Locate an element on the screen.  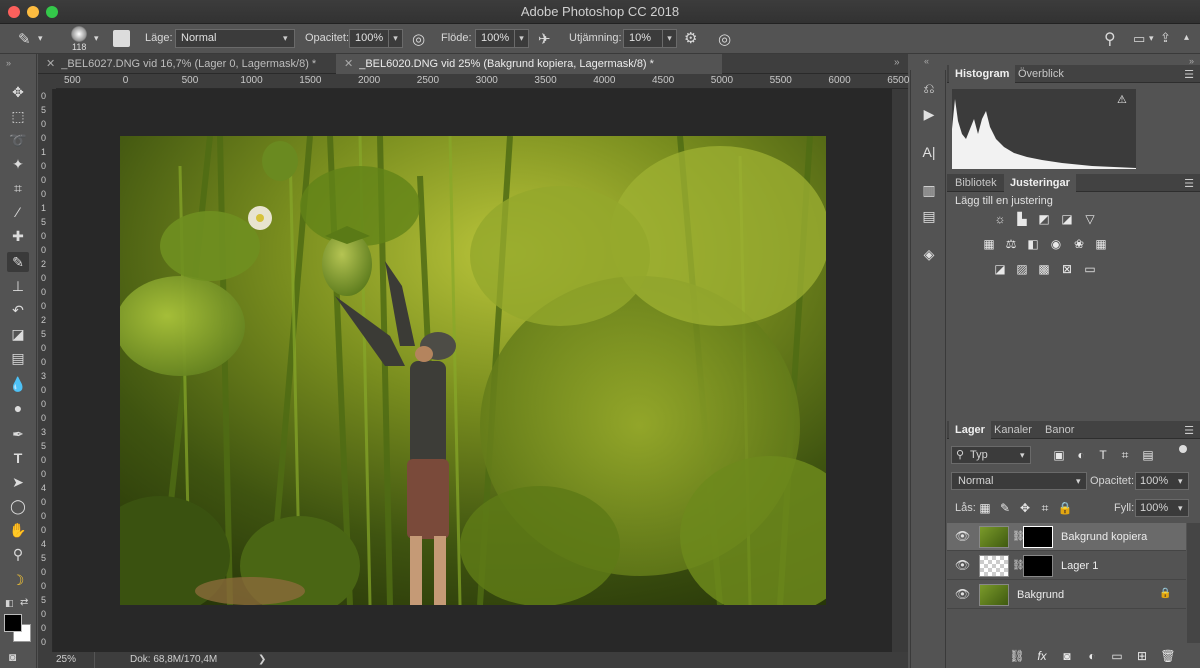
flow-dropdown-icon: ▾ is located at coordinates (521, 38).